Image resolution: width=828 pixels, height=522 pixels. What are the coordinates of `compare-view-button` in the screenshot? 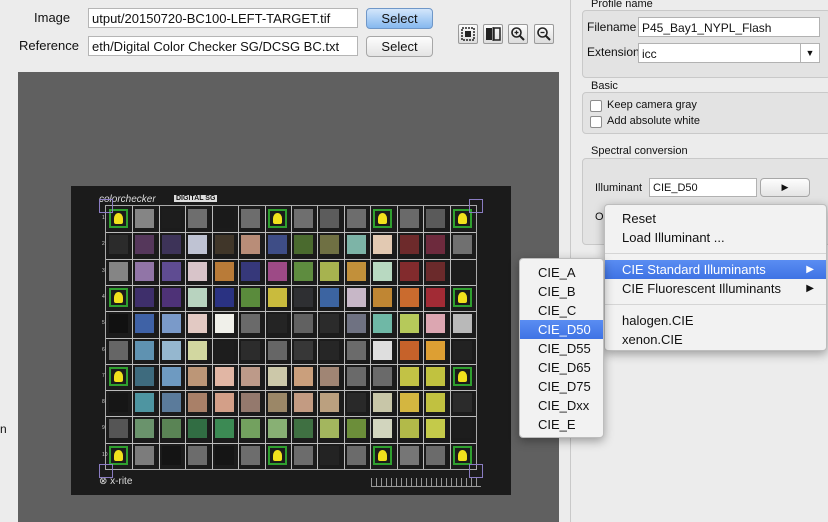 It's located at (493, 34).